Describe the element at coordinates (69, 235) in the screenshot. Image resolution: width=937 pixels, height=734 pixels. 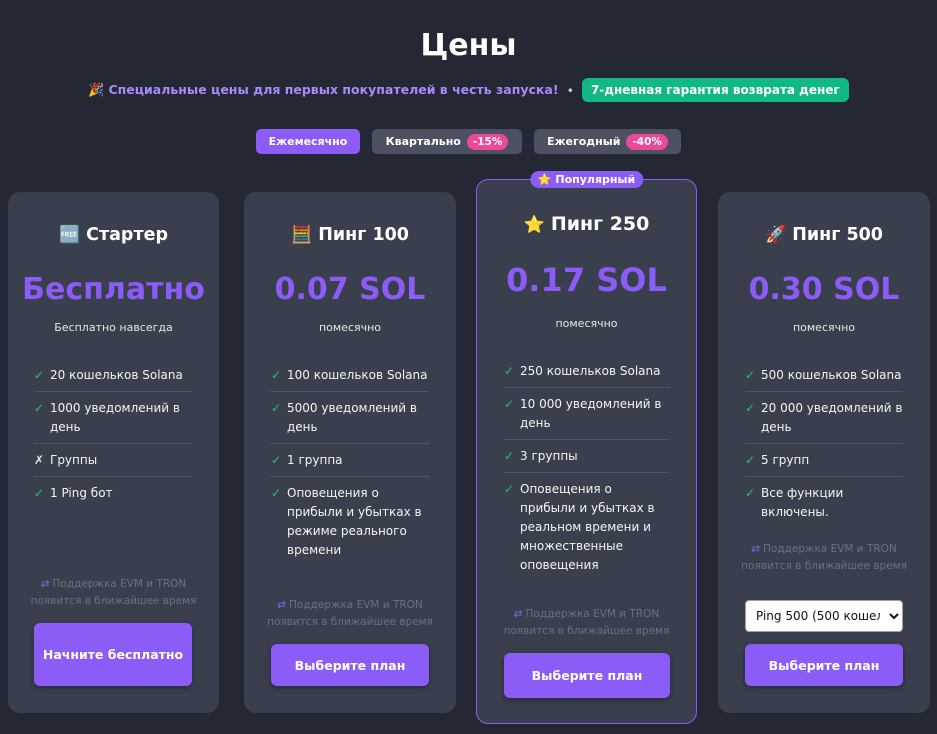
I see `free-icon: 🆓` at that location.